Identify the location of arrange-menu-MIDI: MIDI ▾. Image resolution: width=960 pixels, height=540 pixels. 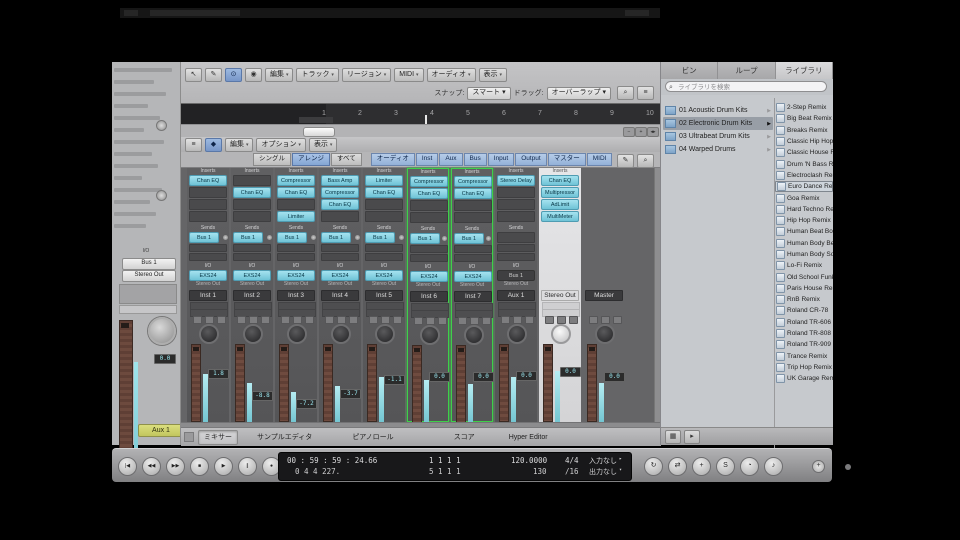
(409, 75).